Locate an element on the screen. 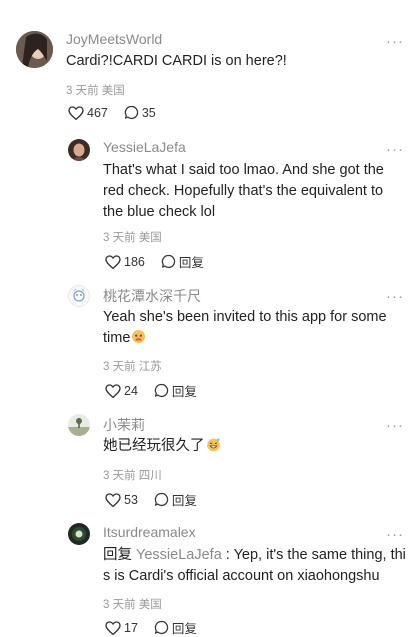 This screenshot has height=637, width=420. comment-actions: 24 回复 is located at coordinates (159, 390).